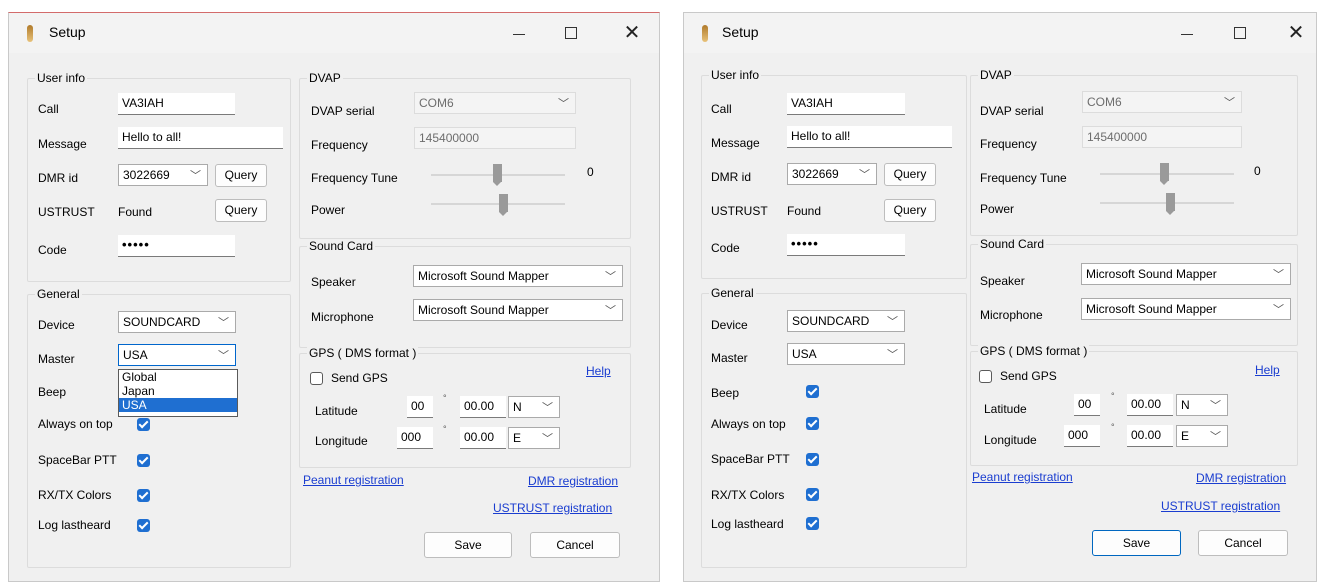 The width and height of the screenshot is (1317, 582). What do you see at coordinates (328, 210) in the screenshot?
I see `power-label: Power` at bounding box center [328, 210].